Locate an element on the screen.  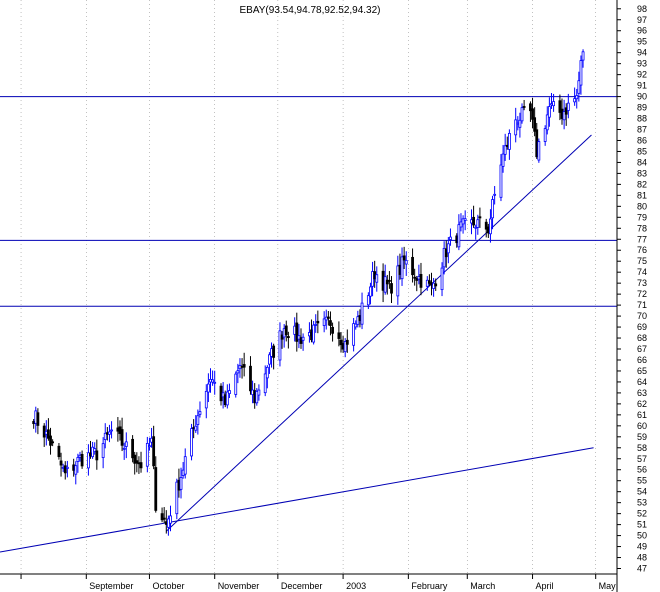
y-tick-label: 95 is located at coordinates (642, 42).